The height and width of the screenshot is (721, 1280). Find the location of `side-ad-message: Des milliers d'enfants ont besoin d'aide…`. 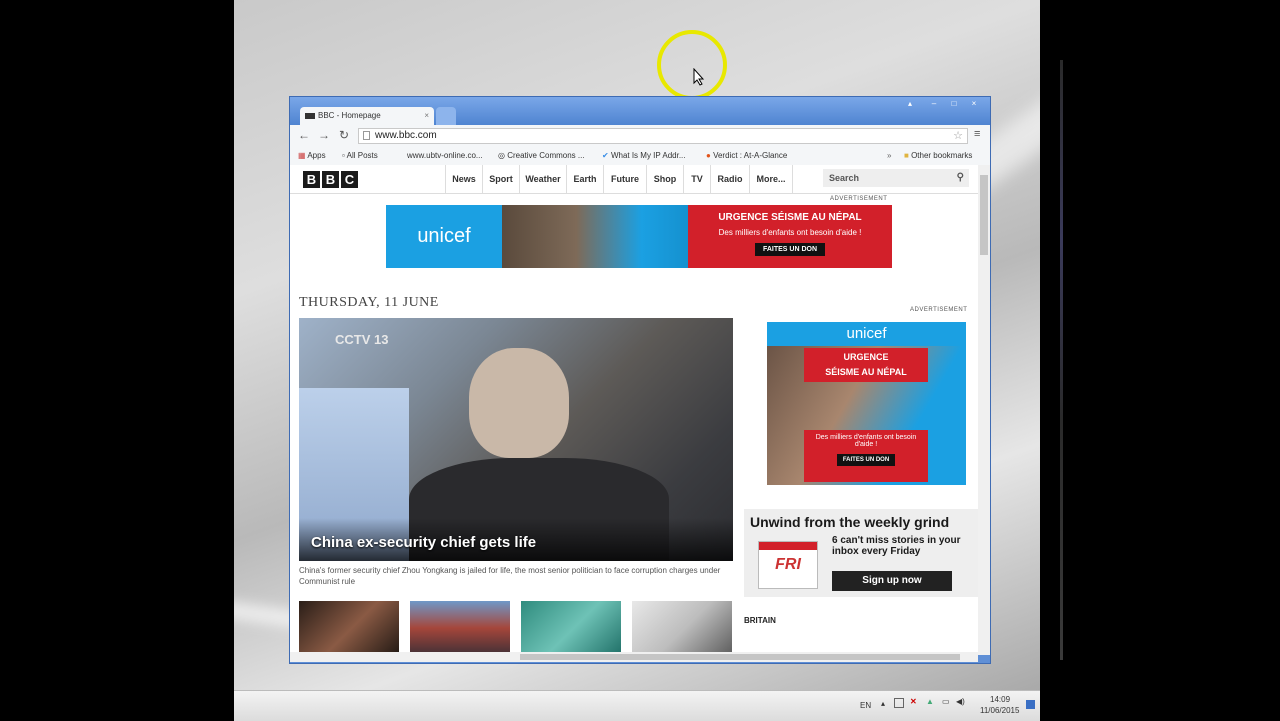

side-ad-message: Des milliers d'enfants ont besoin d'aide… is located at coordinates (866, 456).